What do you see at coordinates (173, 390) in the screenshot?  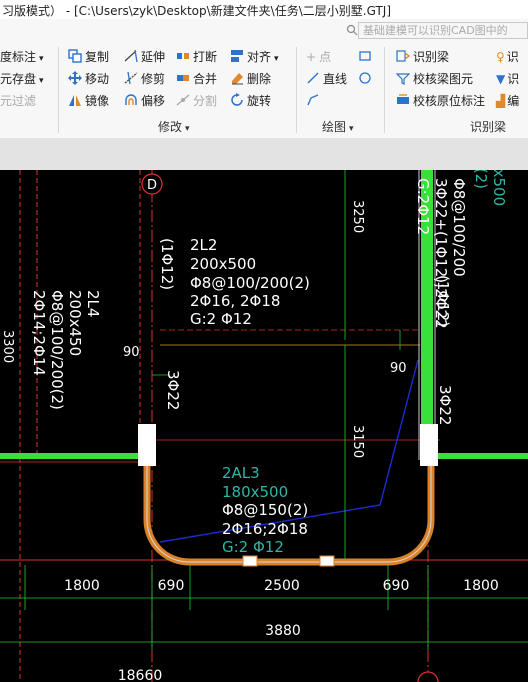 I see `rebar-left-label: 3Φ22` at bounding box center [173, 390].